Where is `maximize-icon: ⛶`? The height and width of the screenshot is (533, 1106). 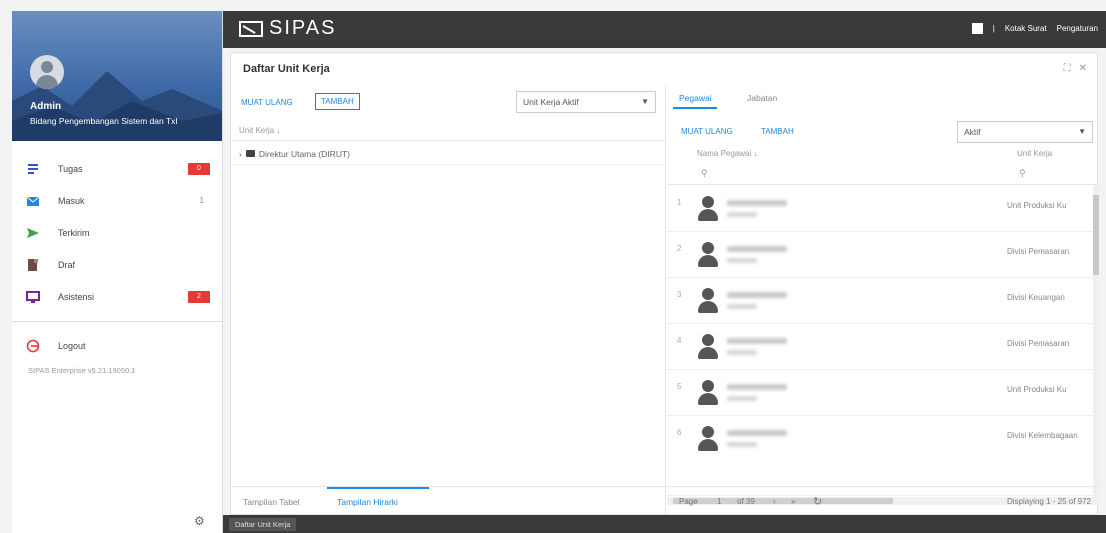
maximize-icon: ⛶ is located at coordinates (1067, 68).